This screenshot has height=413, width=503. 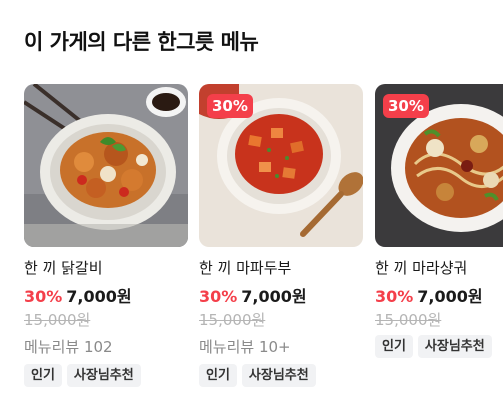 What do you see at coordinates (68, 347) in the screenshot?
I see `menu-review-count: 메뉴리뷰 102` at bounding box center [68, 347].